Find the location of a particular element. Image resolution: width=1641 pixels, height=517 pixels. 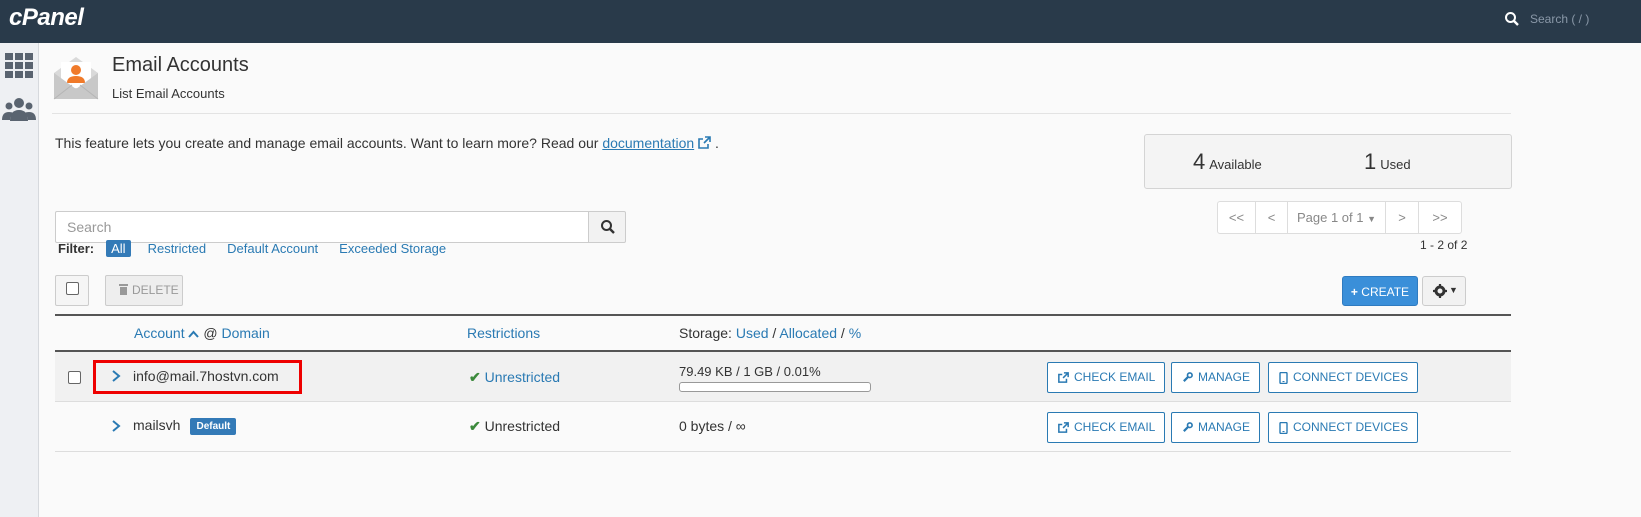

filter-label: Filter: is located at coordinates (76, 248).